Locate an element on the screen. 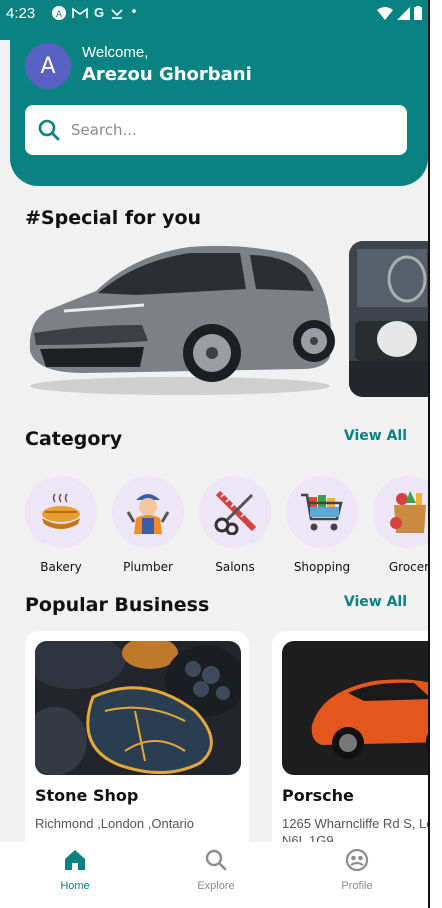 Image resolution: width=442 pixels, height=908 pixels. home-icon is located at coordinates (75, 860).